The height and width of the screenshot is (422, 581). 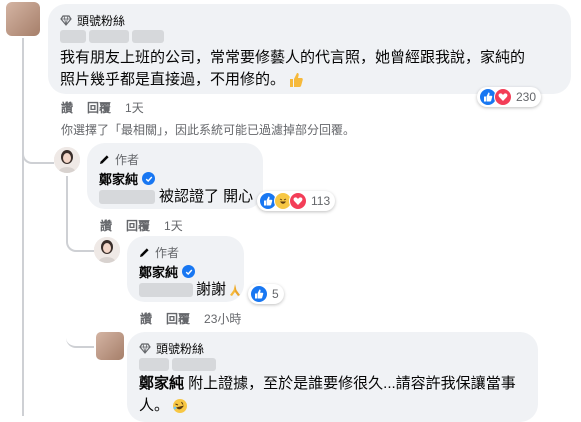 I want to click on reaction-count: 230, so click(x=526, y=97).